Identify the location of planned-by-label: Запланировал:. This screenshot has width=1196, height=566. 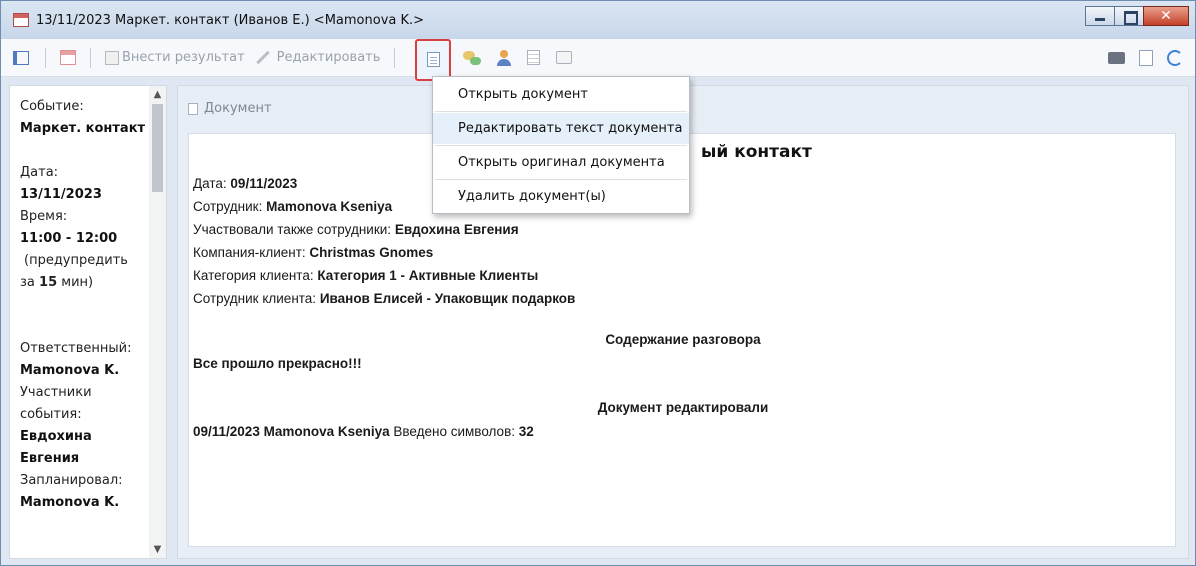
(71, 480).